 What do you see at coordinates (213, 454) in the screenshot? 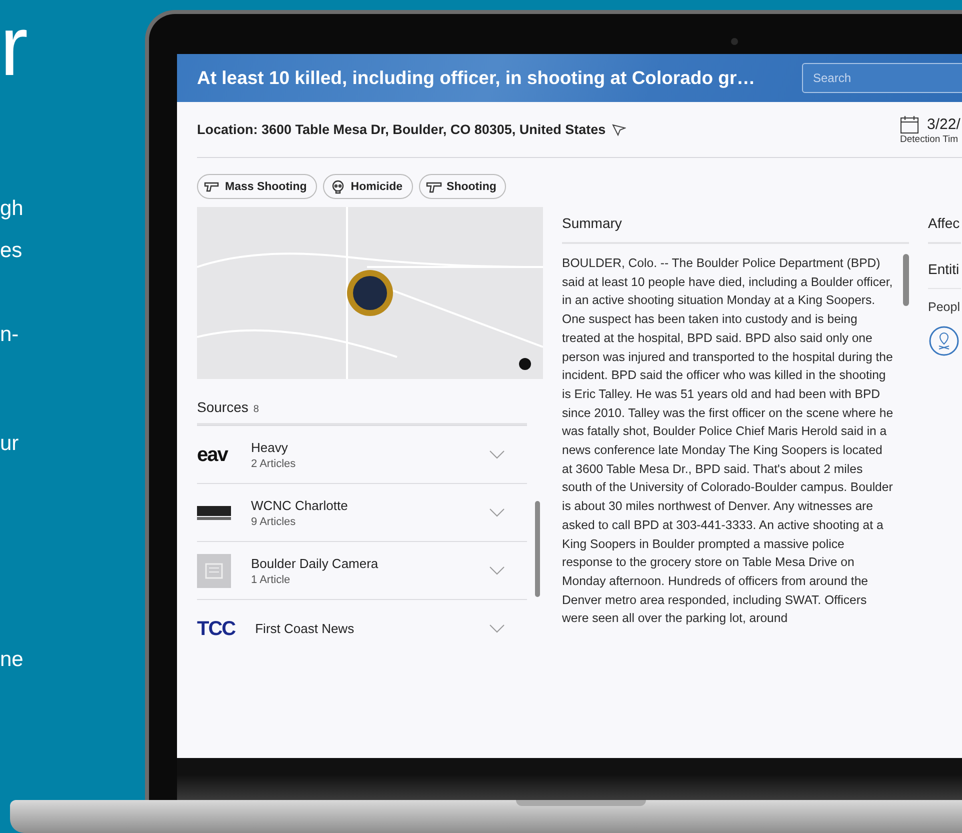
I see `logo: eav` at bounding box center [213, 454].